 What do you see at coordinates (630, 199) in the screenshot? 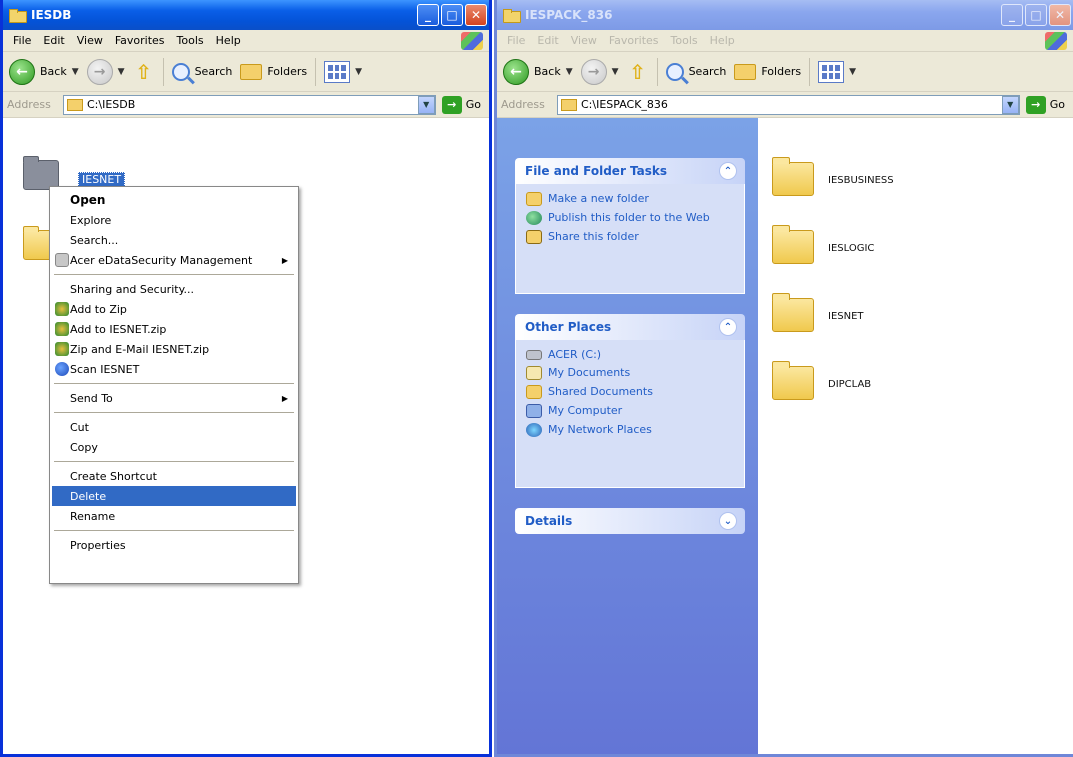
I see `task-make-new-folder: Make a new folder` at bounding box center [630, 199].